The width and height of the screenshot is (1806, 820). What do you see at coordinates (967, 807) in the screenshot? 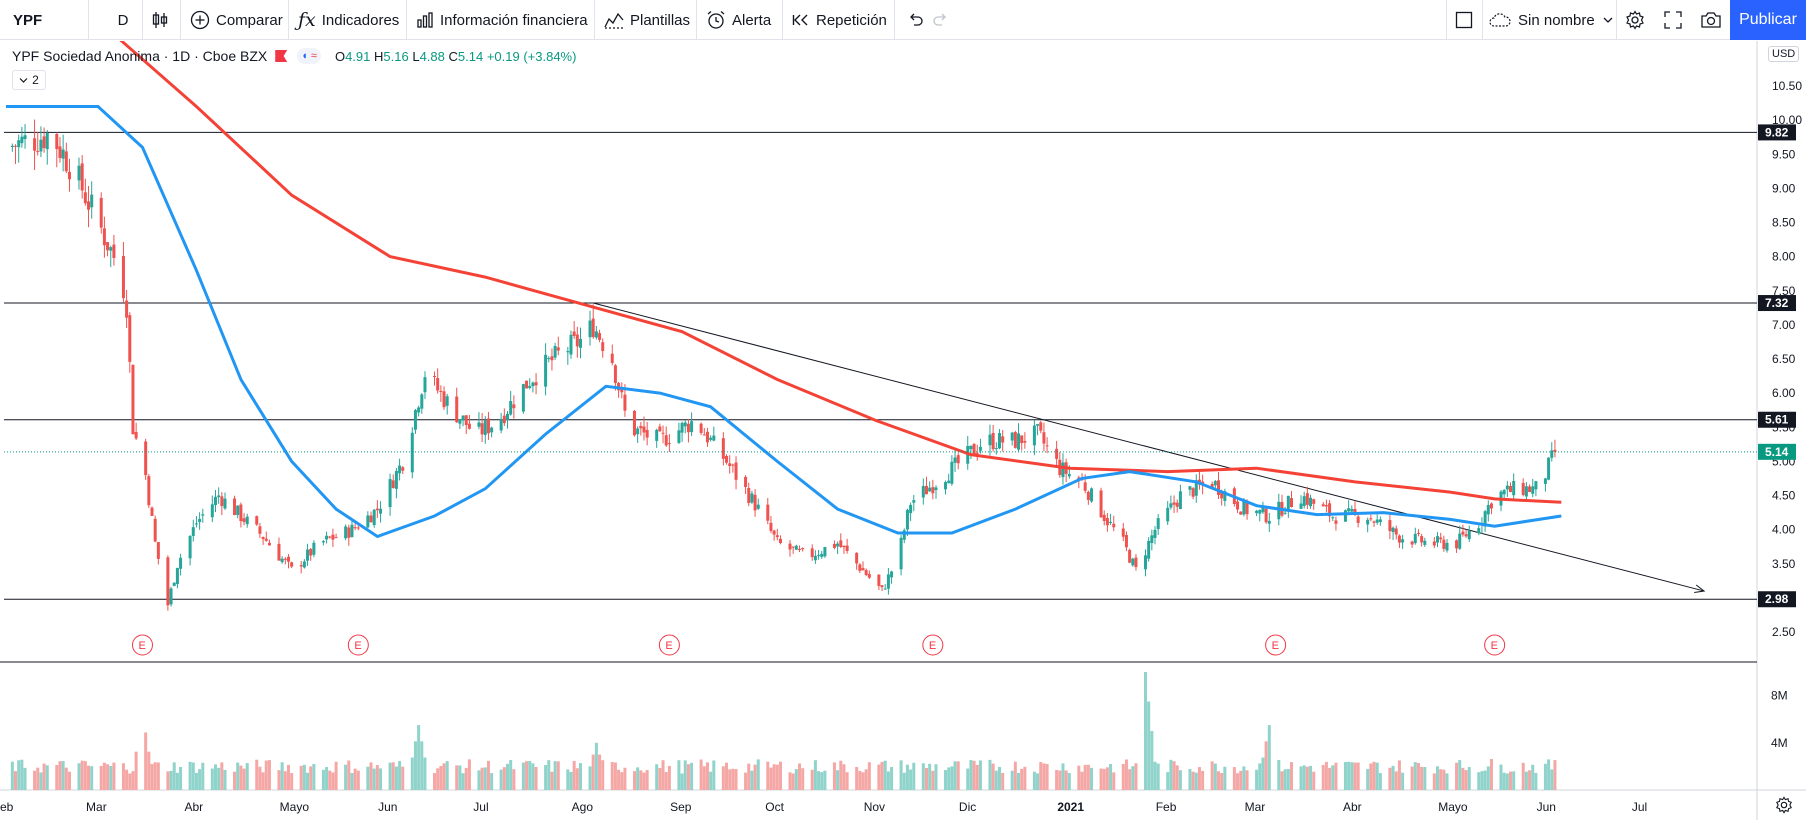
I see `x-tick-label: Dic` at bounding box center [967, 807].